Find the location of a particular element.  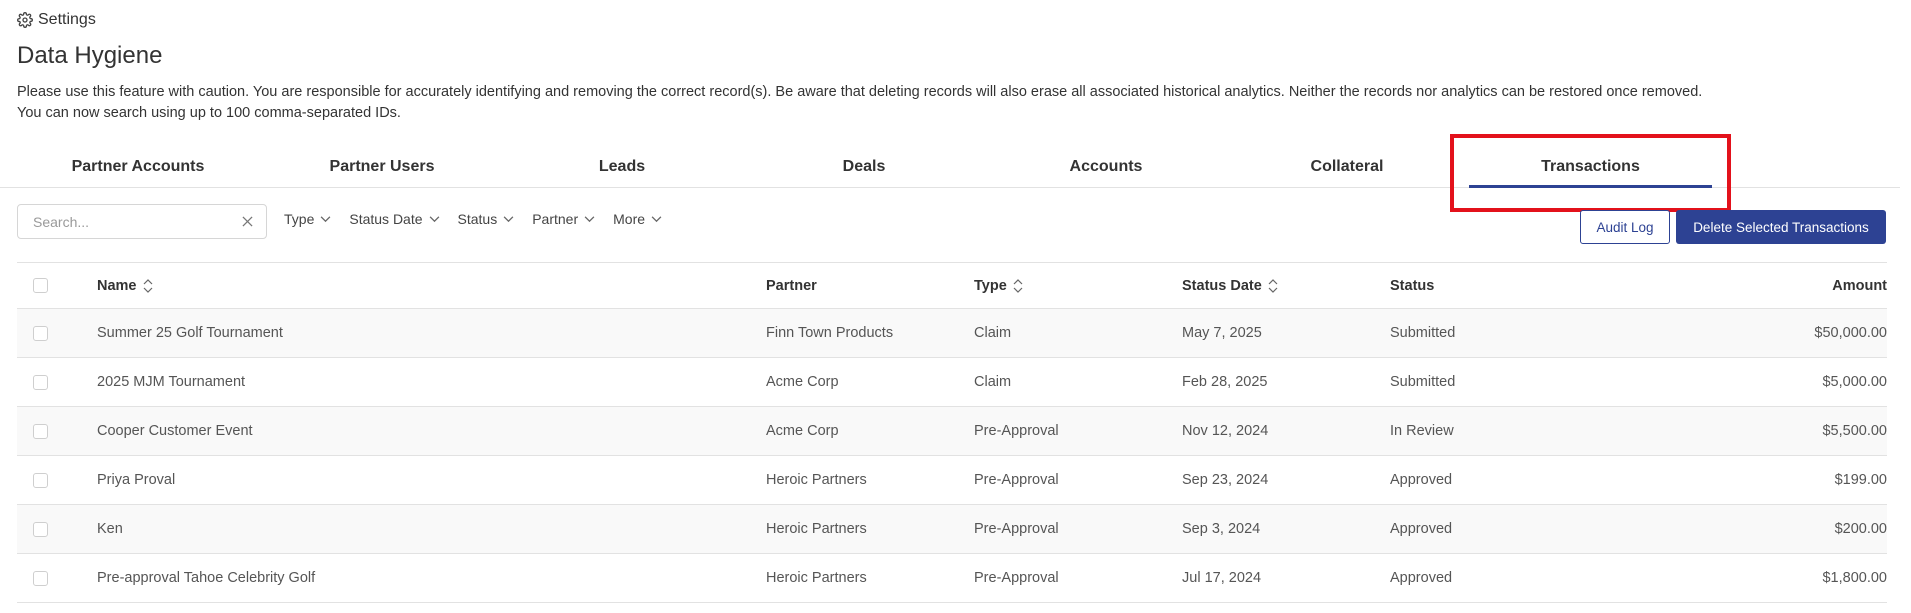

cell-amount: $5,500.00 is located at coordinates (1854, 431).